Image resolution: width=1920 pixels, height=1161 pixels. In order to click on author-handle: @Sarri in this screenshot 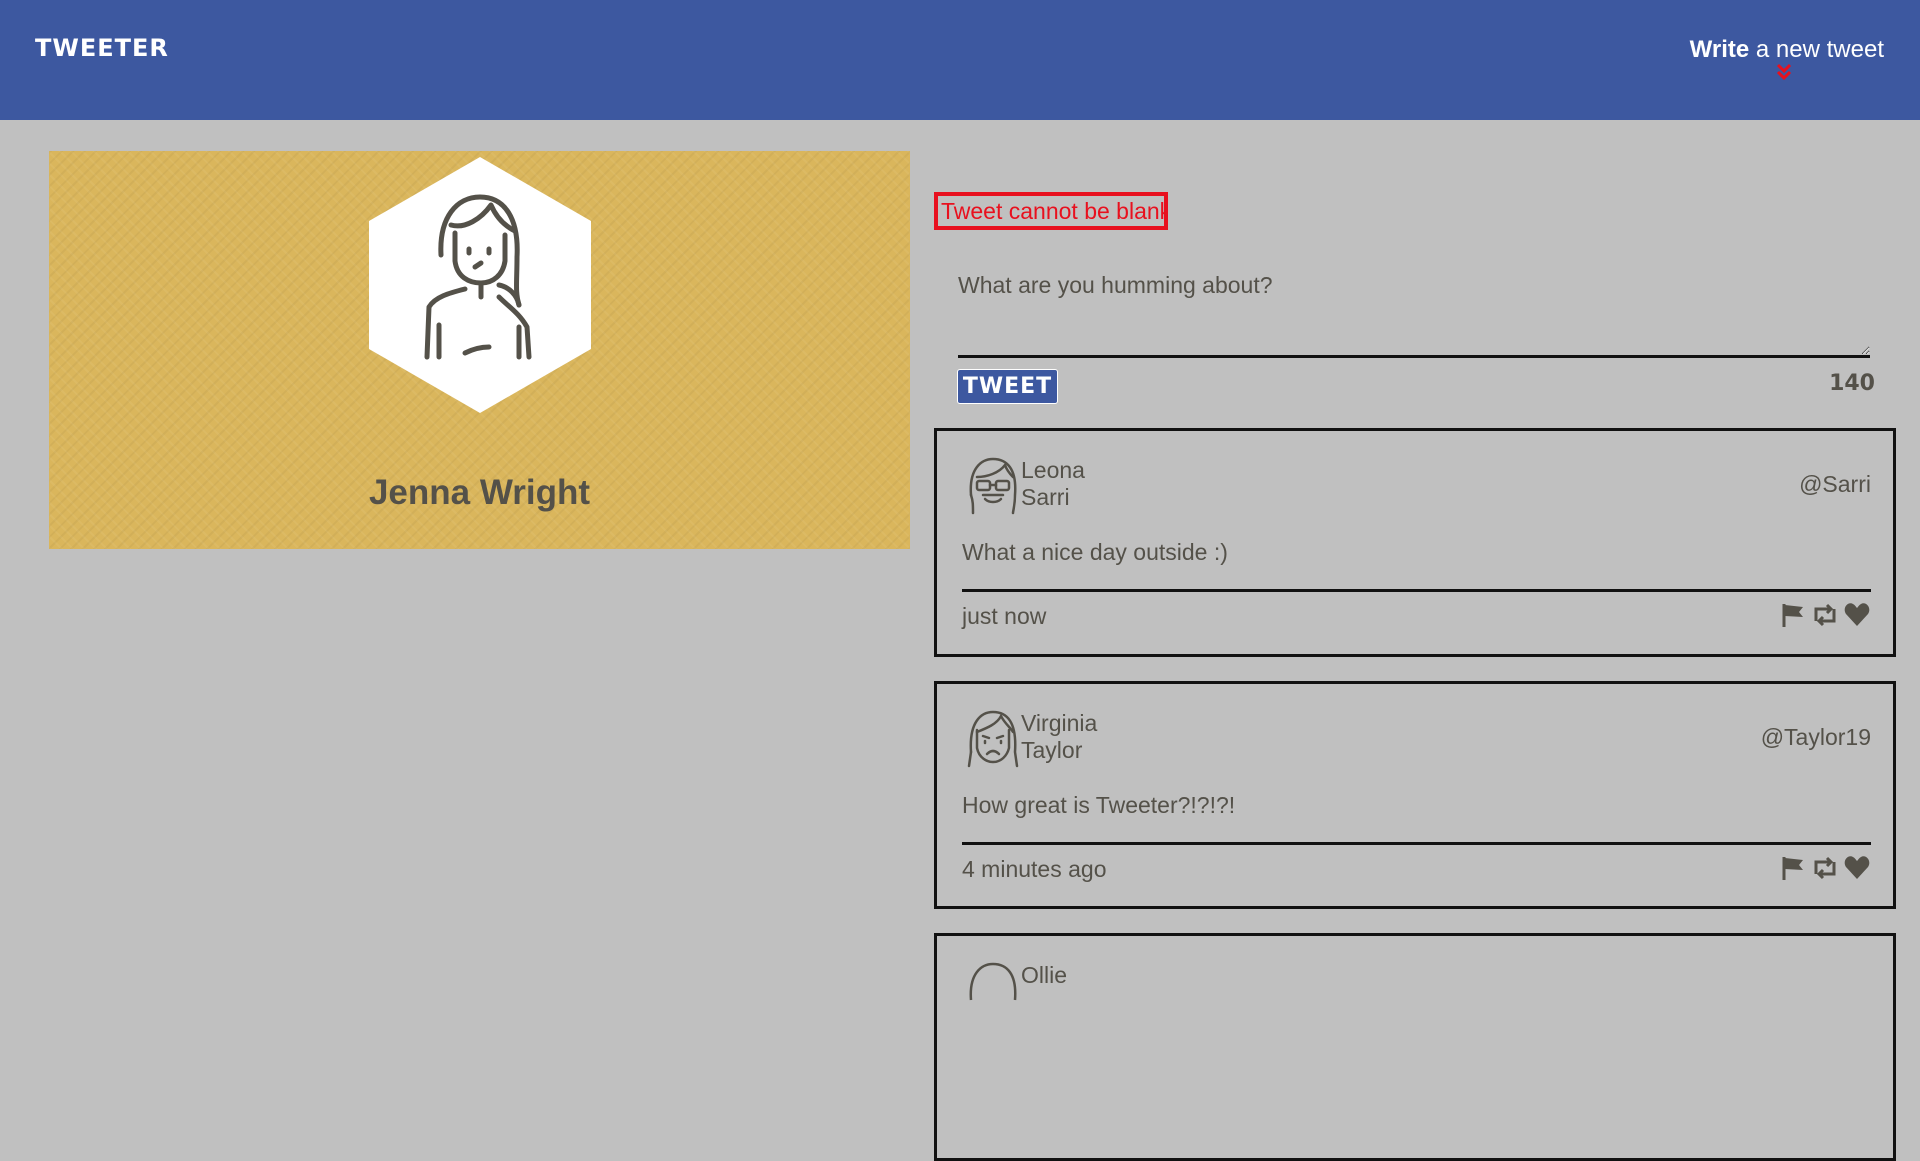, I will do `click(1835, 484)`.